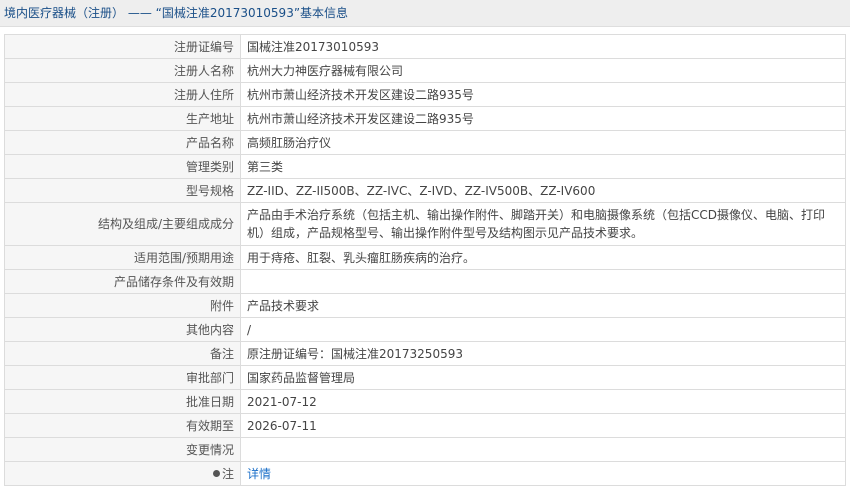 Image resolution: width=850 pixels, height=496 pixels. Describe the element at coordinates (227, 473) in the screenshot. I see `note-label: 注` at that location.